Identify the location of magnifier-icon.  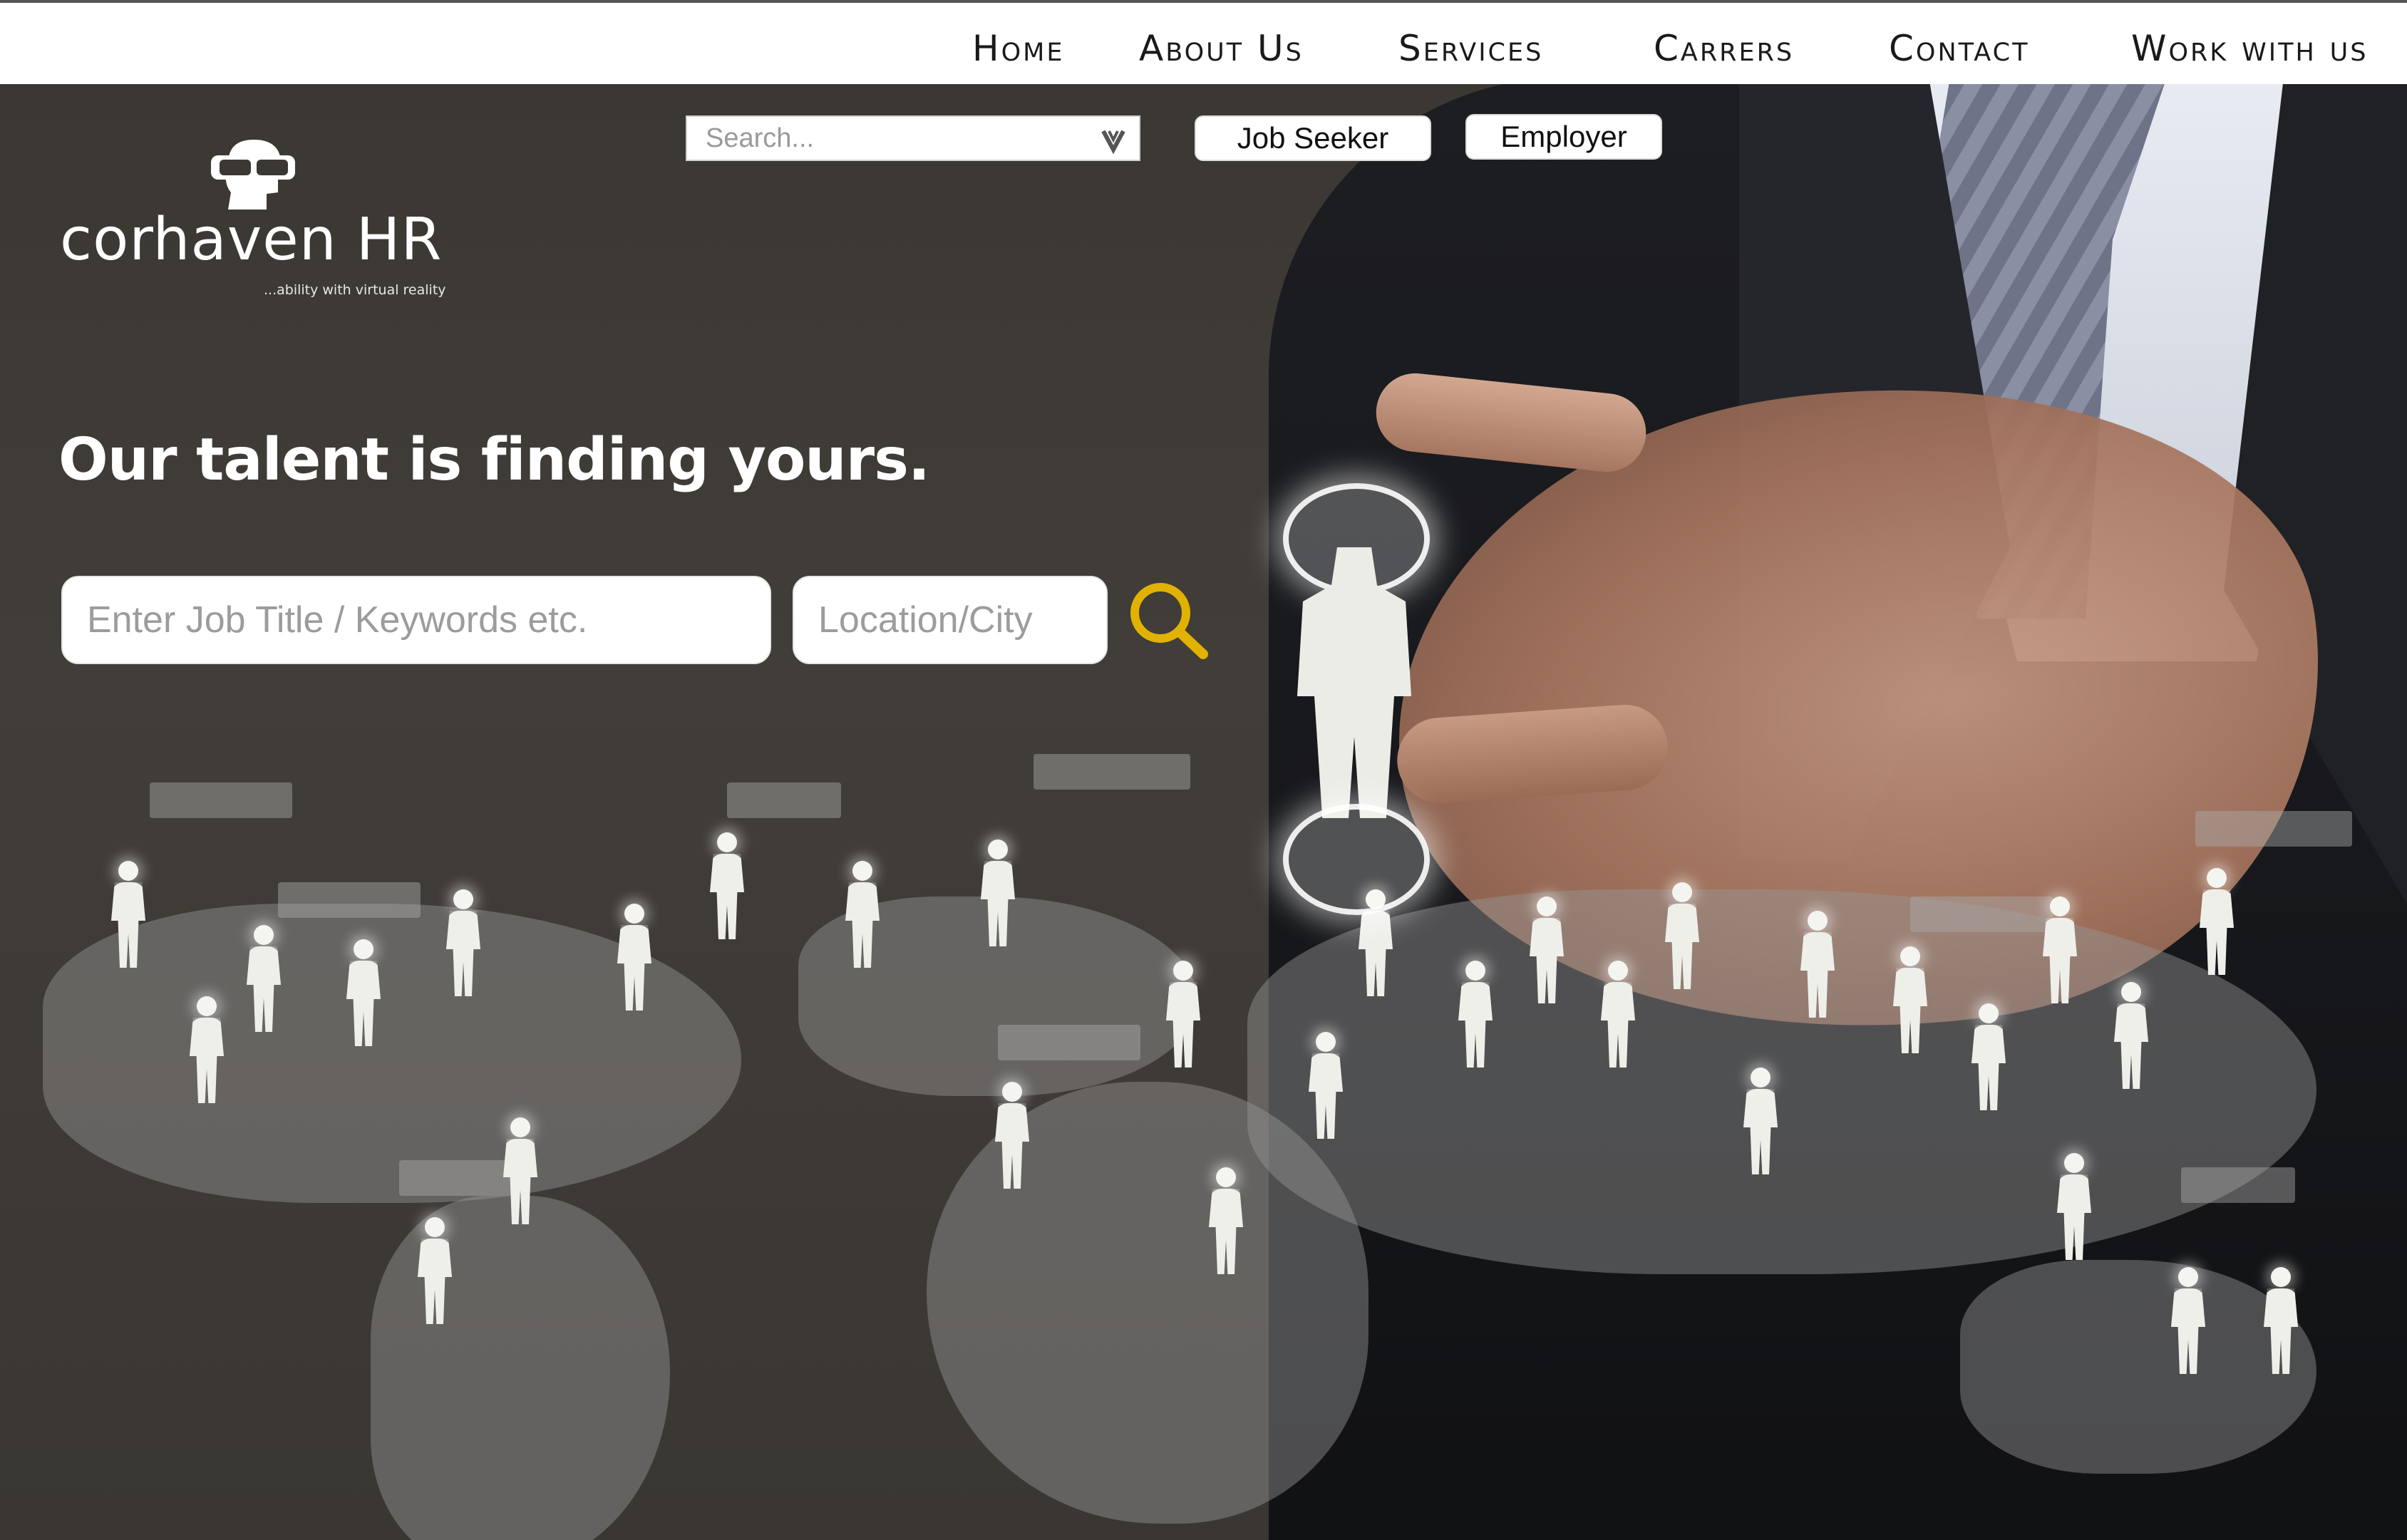
(1168, 620).